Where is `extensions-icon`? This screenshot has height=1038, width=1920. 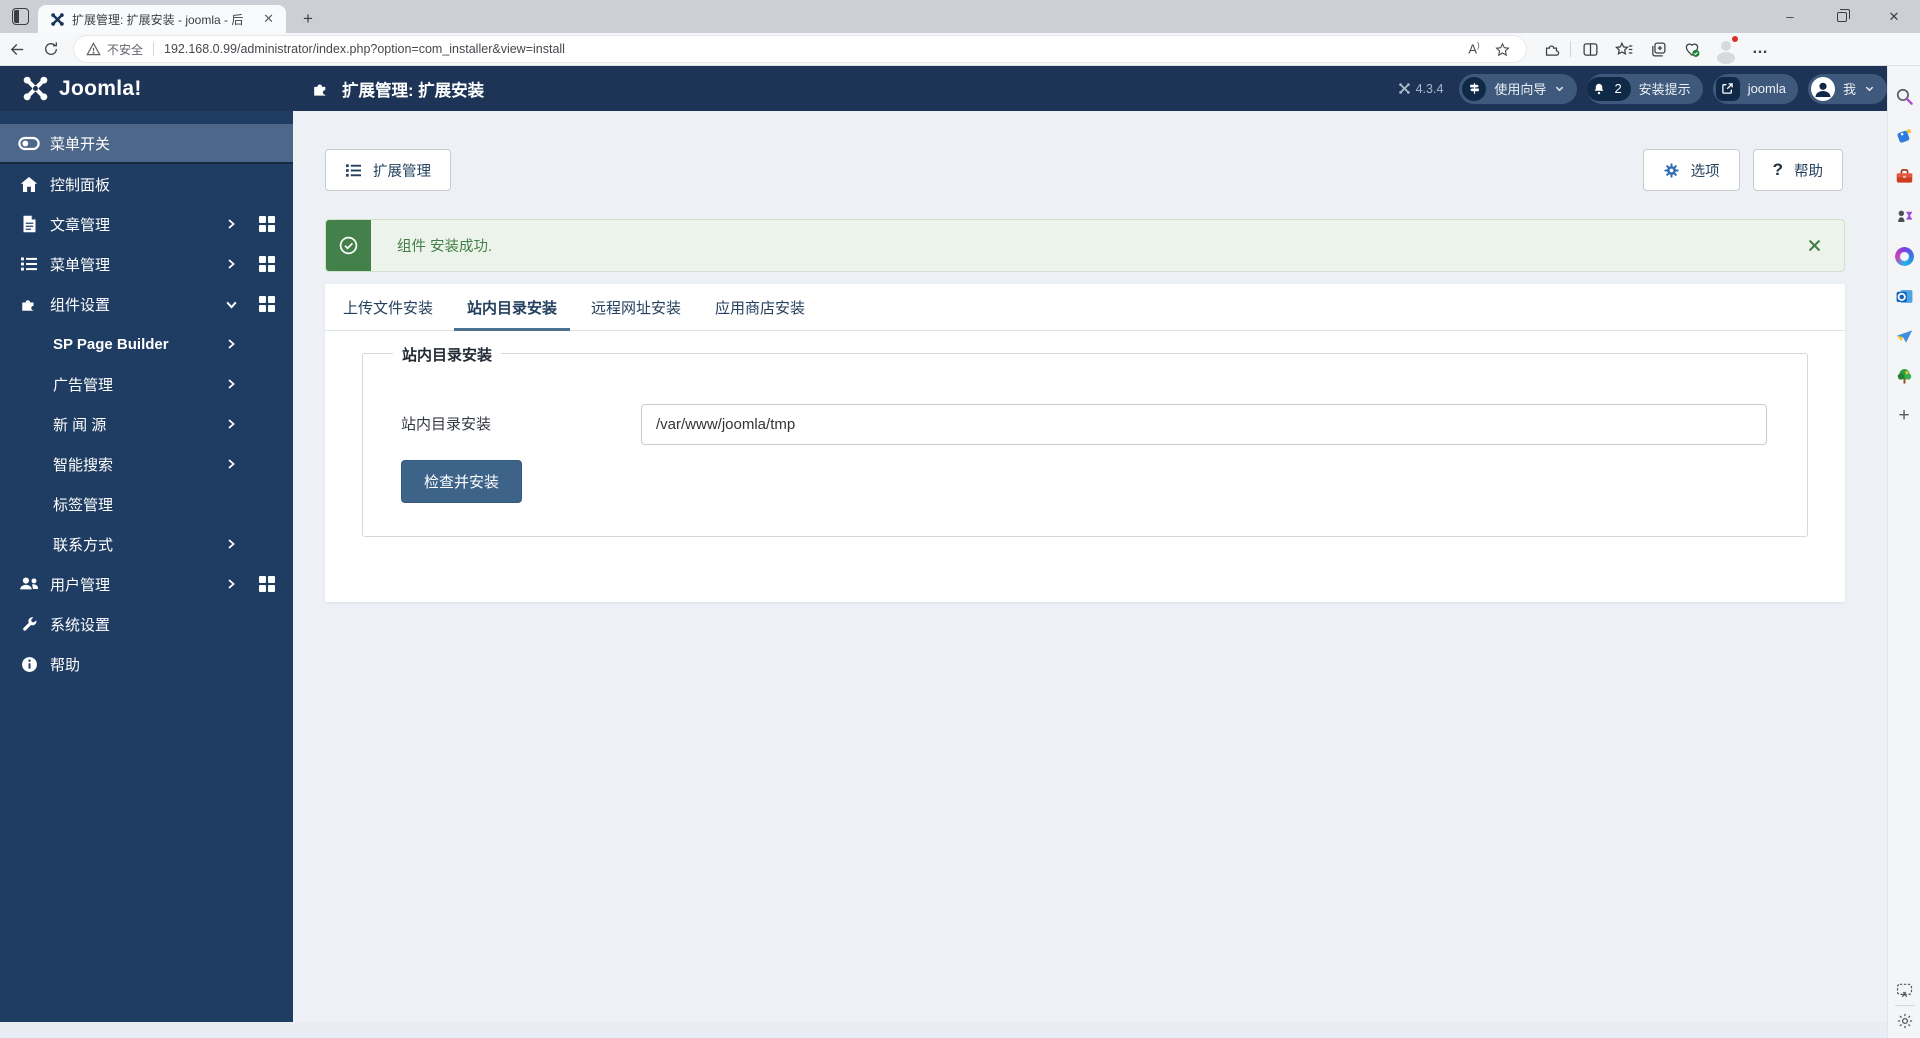
extensions-icon is located at coordinates (1551, 49).